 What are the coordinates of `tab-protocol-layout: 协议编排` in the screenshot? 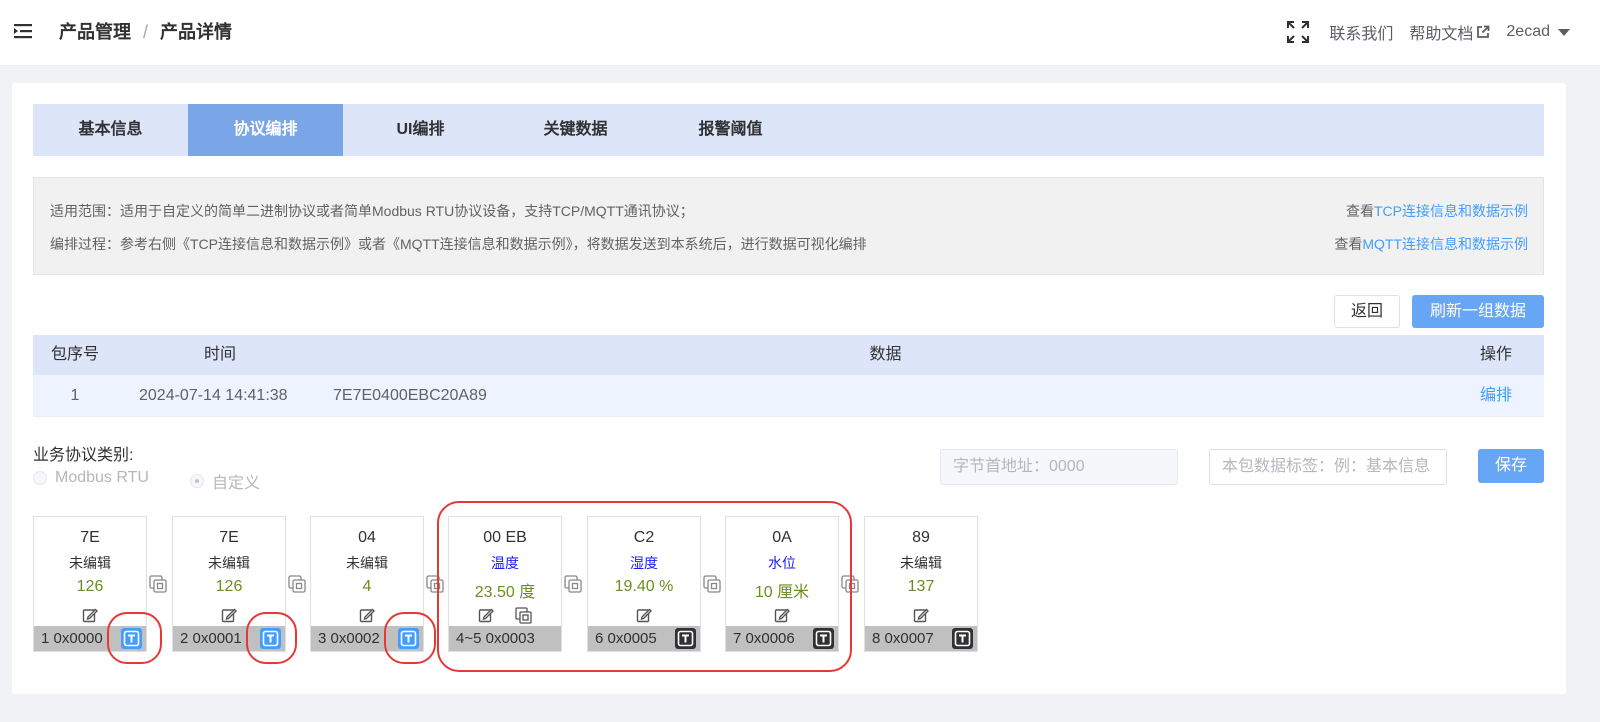 It's located at (265, 130).